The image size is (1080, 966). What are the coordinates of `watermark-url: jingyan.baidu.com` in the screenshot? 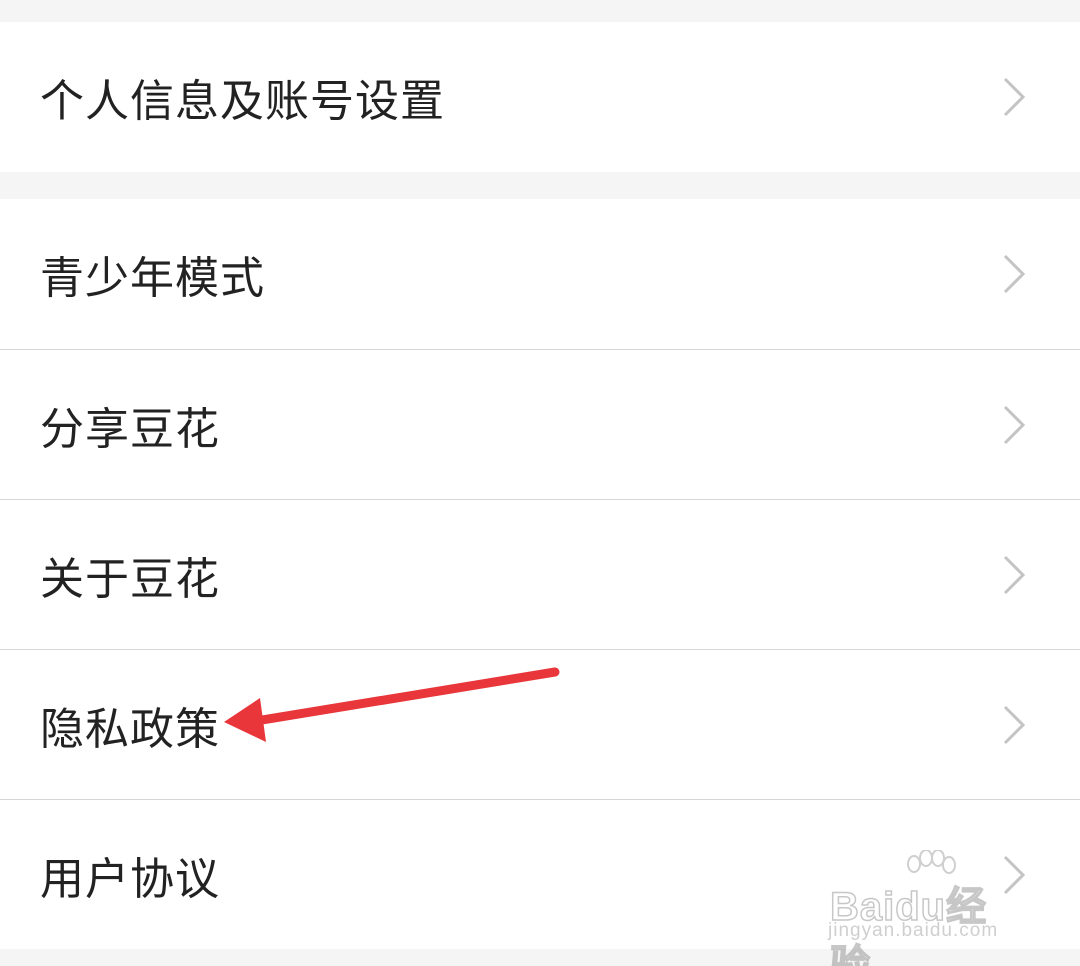 It's located at (913, 930).